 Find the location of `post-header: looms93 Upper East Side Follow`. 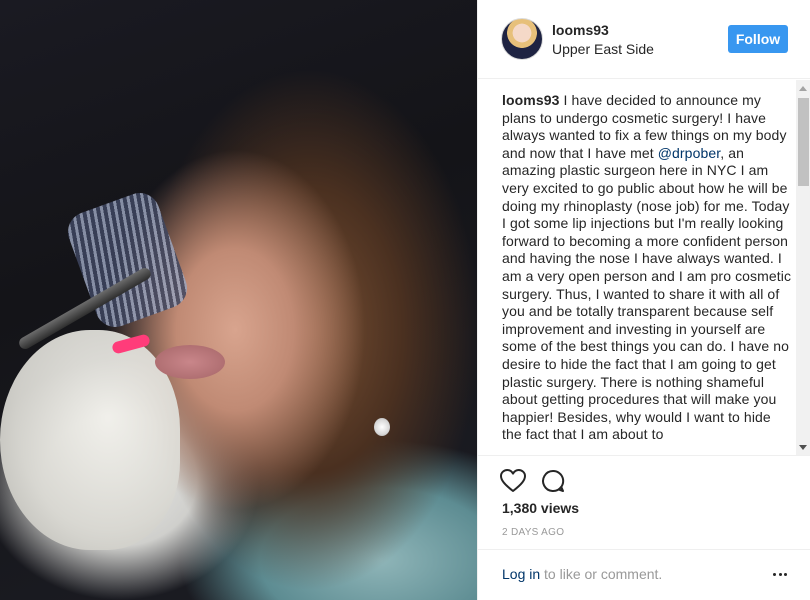

post-header: looms93 Upper East Side Follow is located at coordinates (644, 39).